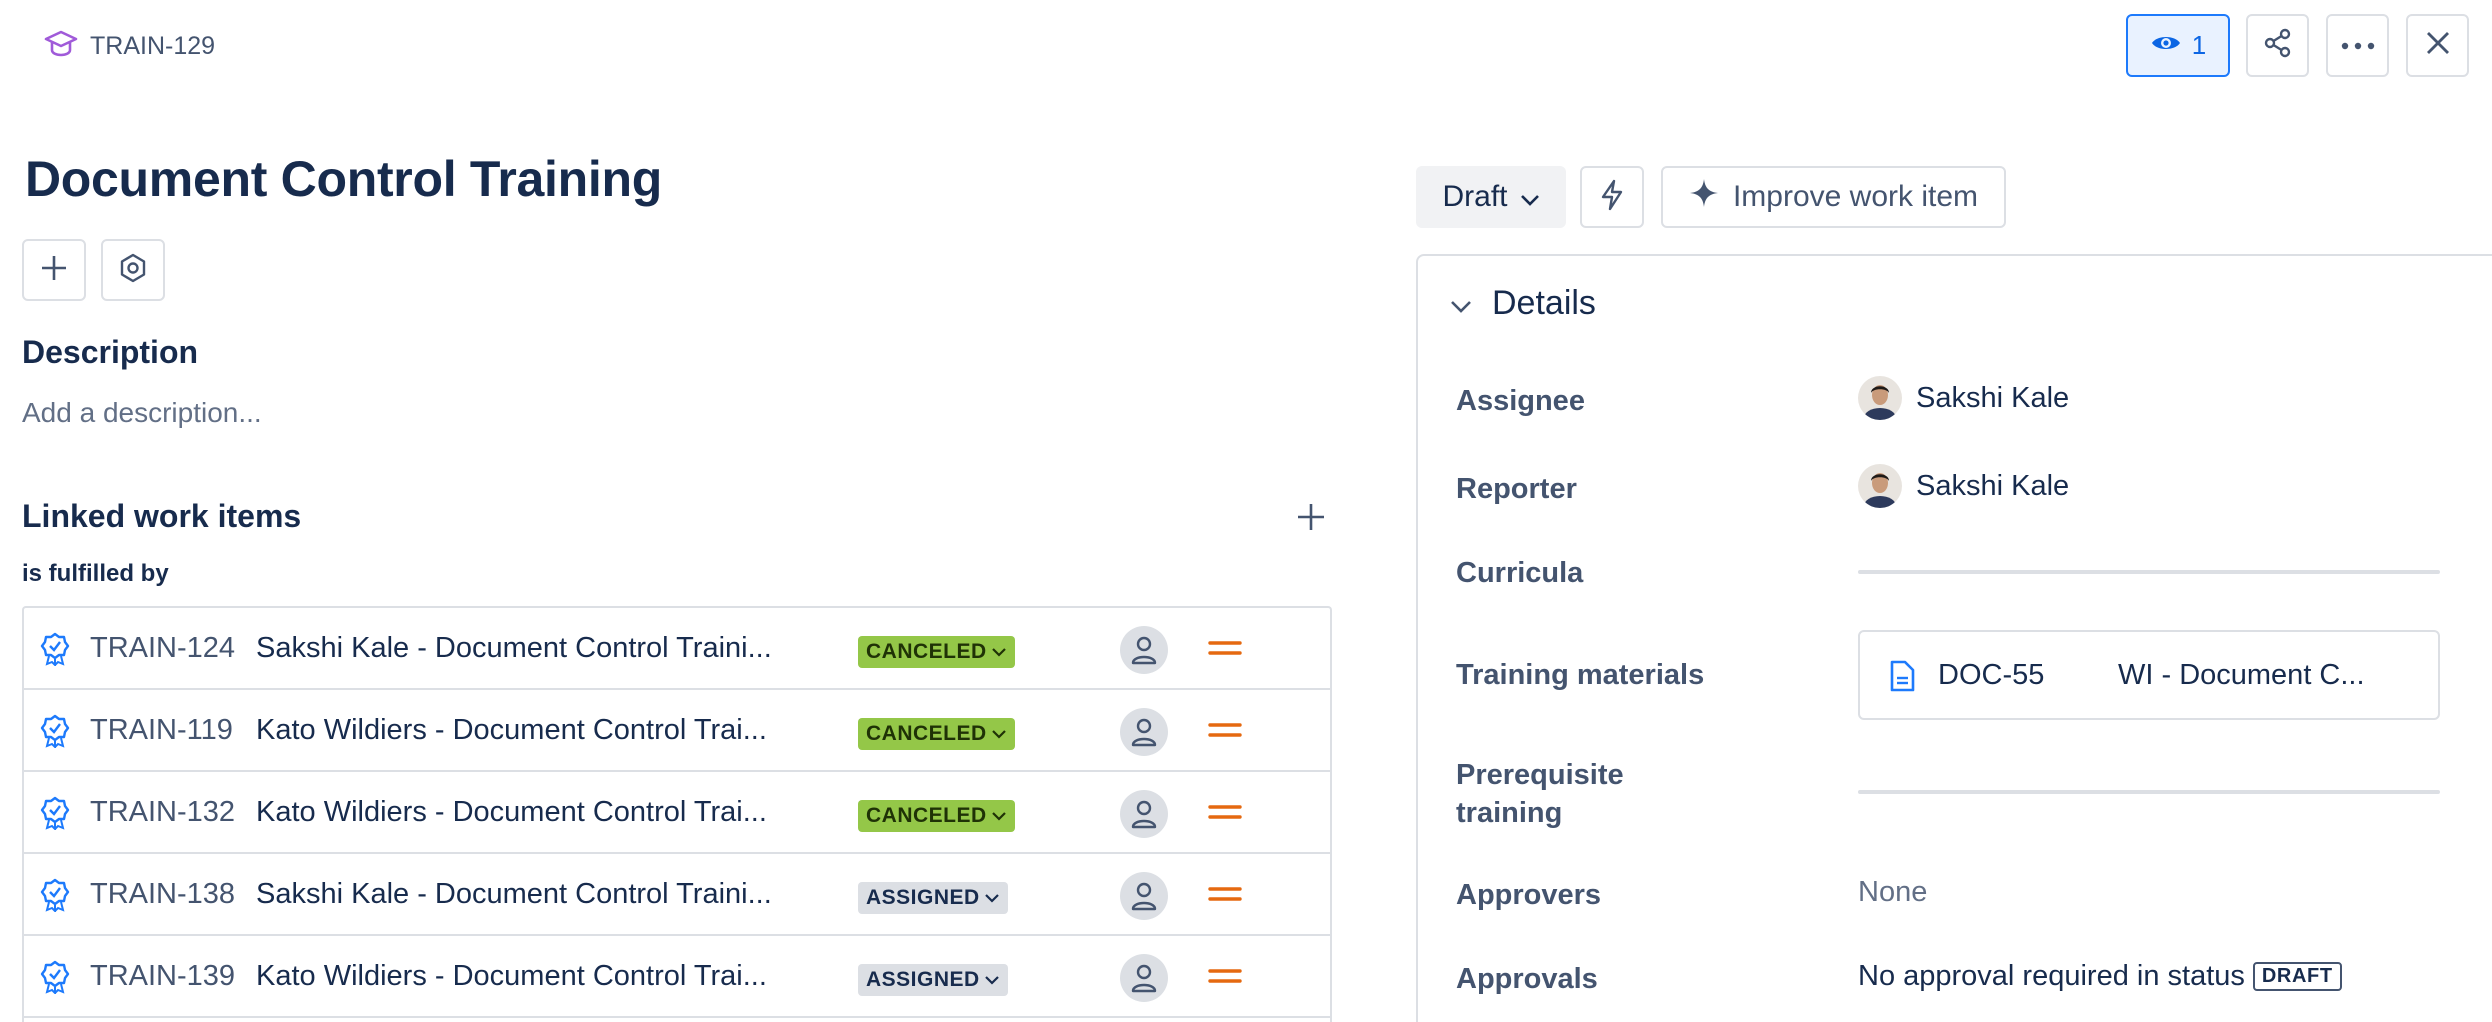 The width and height of the screenshot is (2492, 1022). What do you see at coordinates (162, 648) in the screenshot?
I see `linked-item-key: TRAIN-124` at bounding box center [162, 648].